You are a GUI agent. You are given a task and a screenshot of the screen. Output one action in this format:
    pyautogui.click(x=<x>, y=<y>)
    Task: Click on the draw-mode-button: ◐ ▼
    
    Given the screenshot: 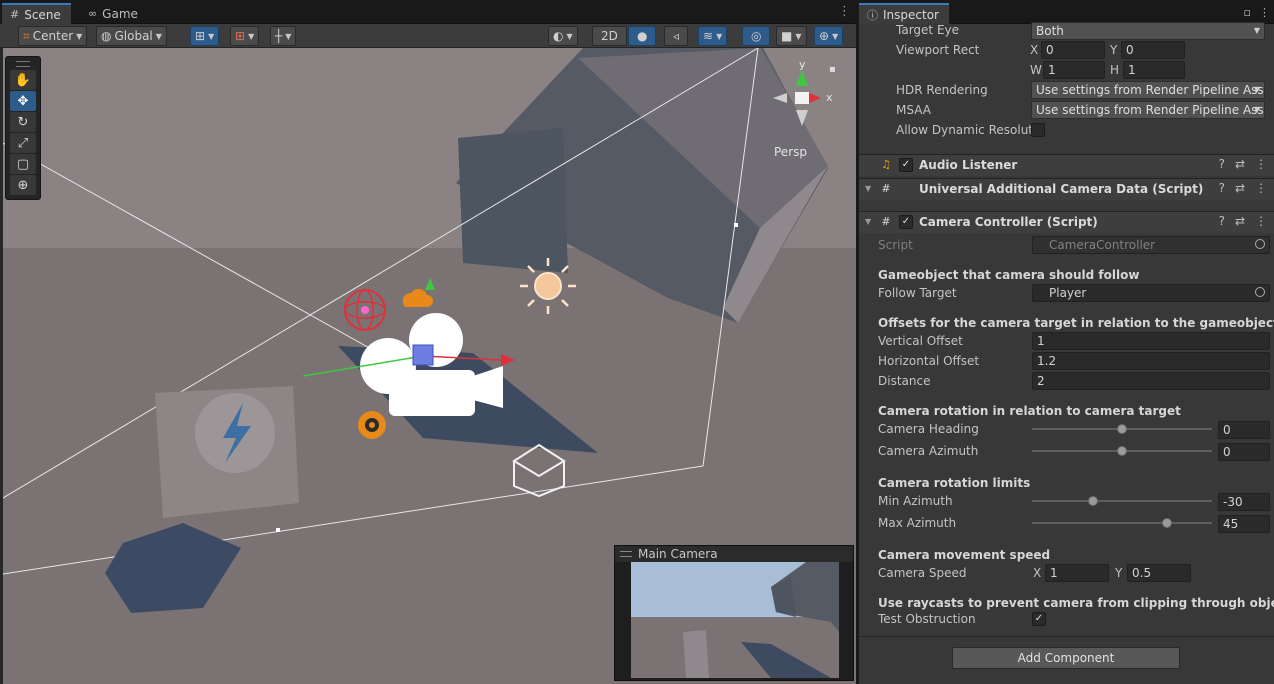 What is the action you would take?
    pyautogui.click(x=563, y=36)
    